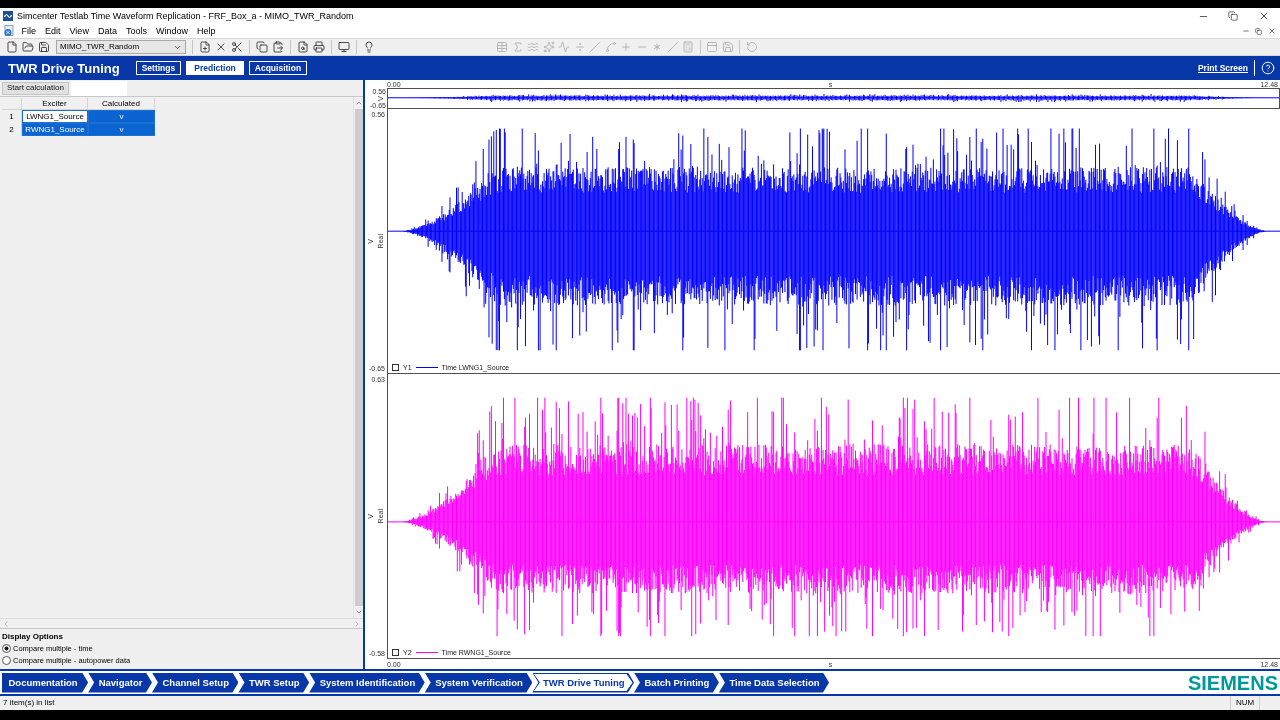  Describe the element at coordinates (303, 47) in the screenshot. I see `document-search-icon` at that location.